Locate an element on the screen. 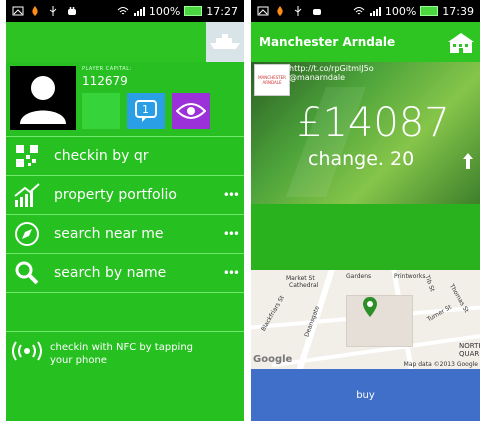 The width and height of the screenshot is (480, 421). menu-label: property portfolio is located at coordinates (115, 195).